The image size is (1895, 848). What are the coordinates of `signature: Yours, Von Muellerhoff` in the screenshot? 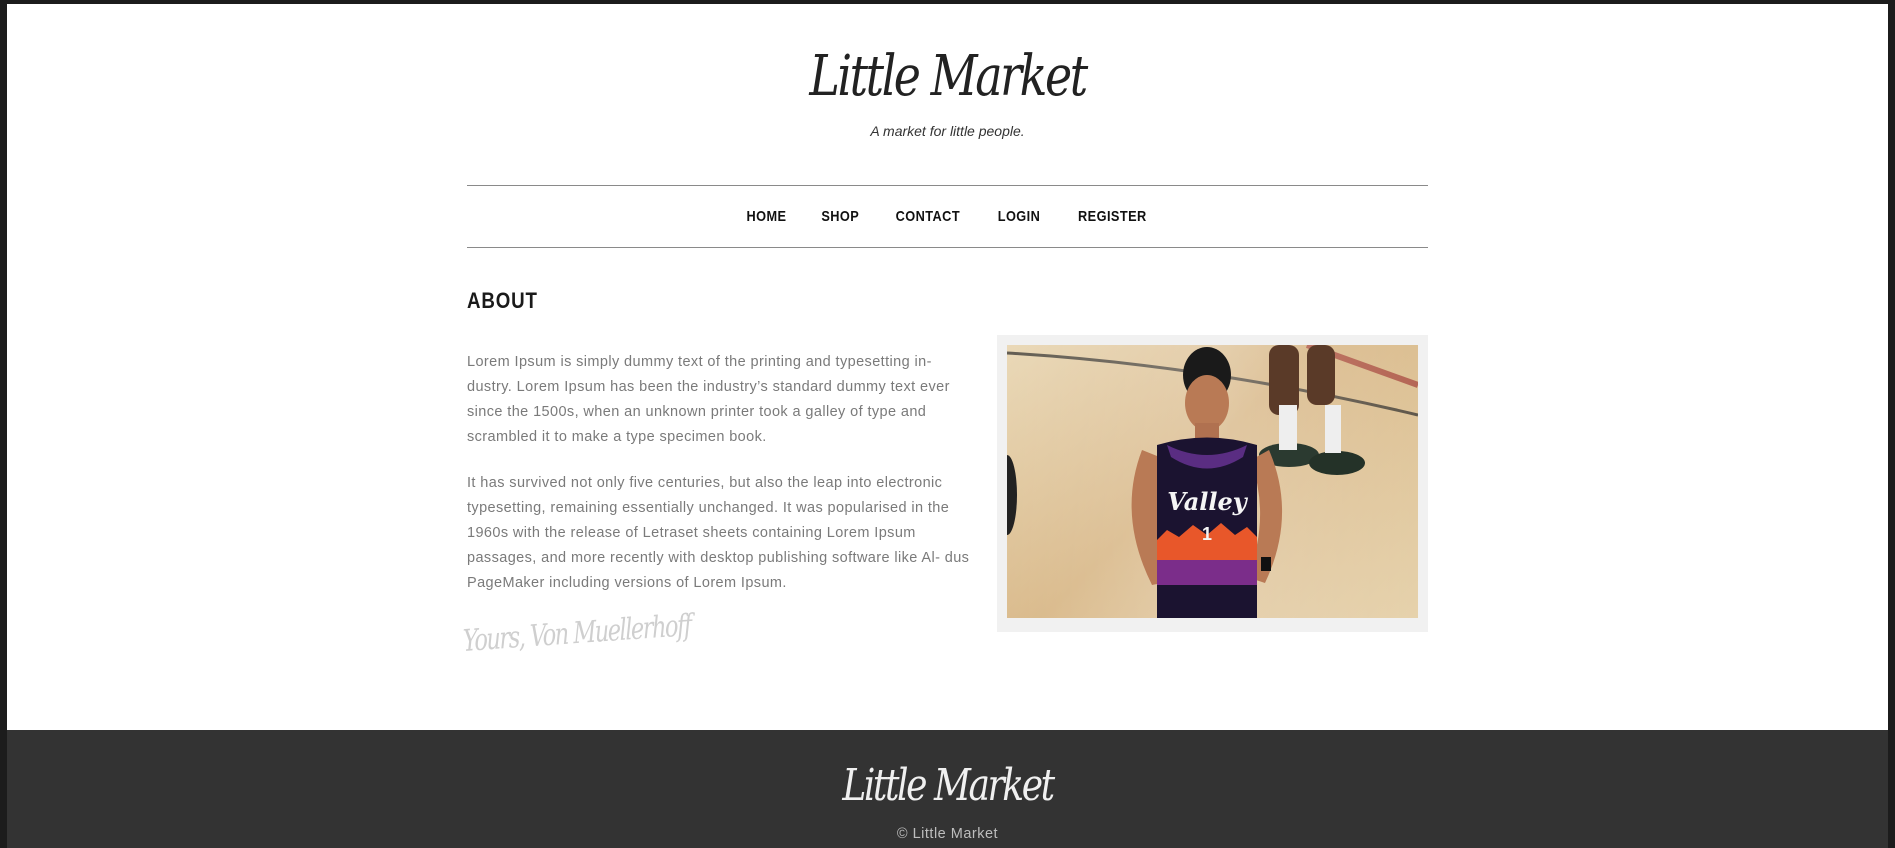 It's located at (577, 633).